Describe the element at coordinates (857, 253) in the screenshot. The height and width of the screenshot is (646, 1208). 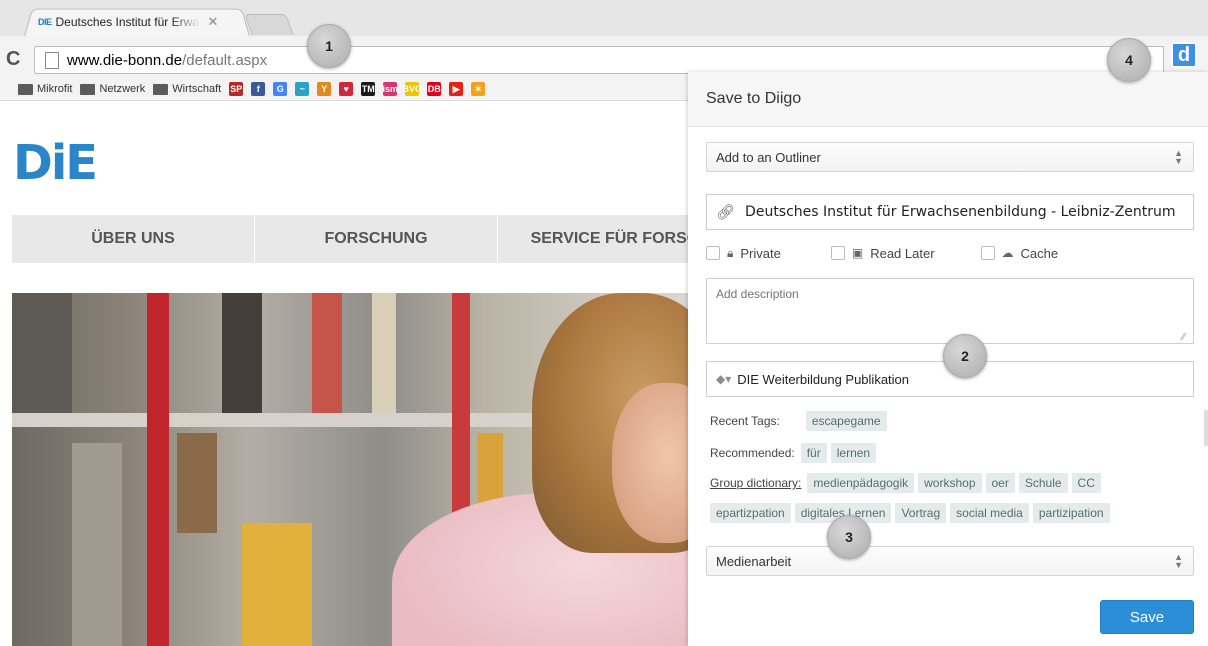
I see `read-later-icon: ▣` at that location.